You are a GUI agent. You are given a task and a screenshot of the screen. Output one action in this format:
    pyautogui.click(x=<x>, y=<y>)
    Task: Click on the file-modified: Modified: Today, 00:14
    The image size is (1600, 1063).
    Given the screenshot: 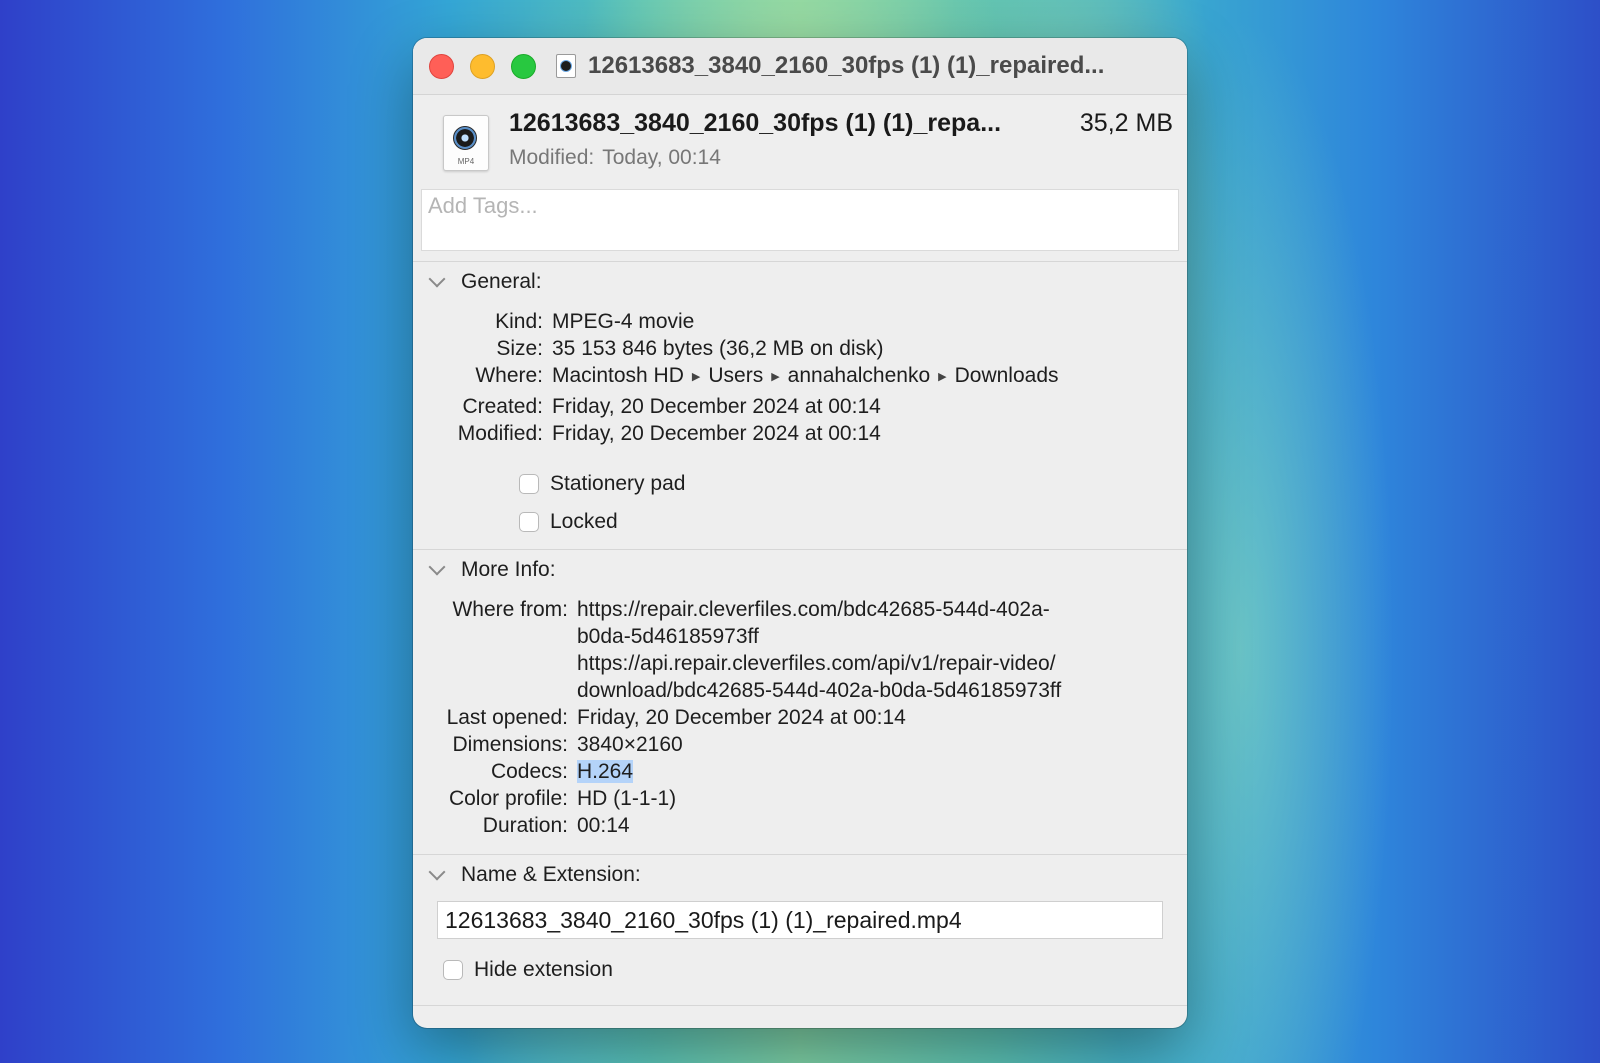 What is the action you would take?
    pyautogui.click(x=615, y=158)
    